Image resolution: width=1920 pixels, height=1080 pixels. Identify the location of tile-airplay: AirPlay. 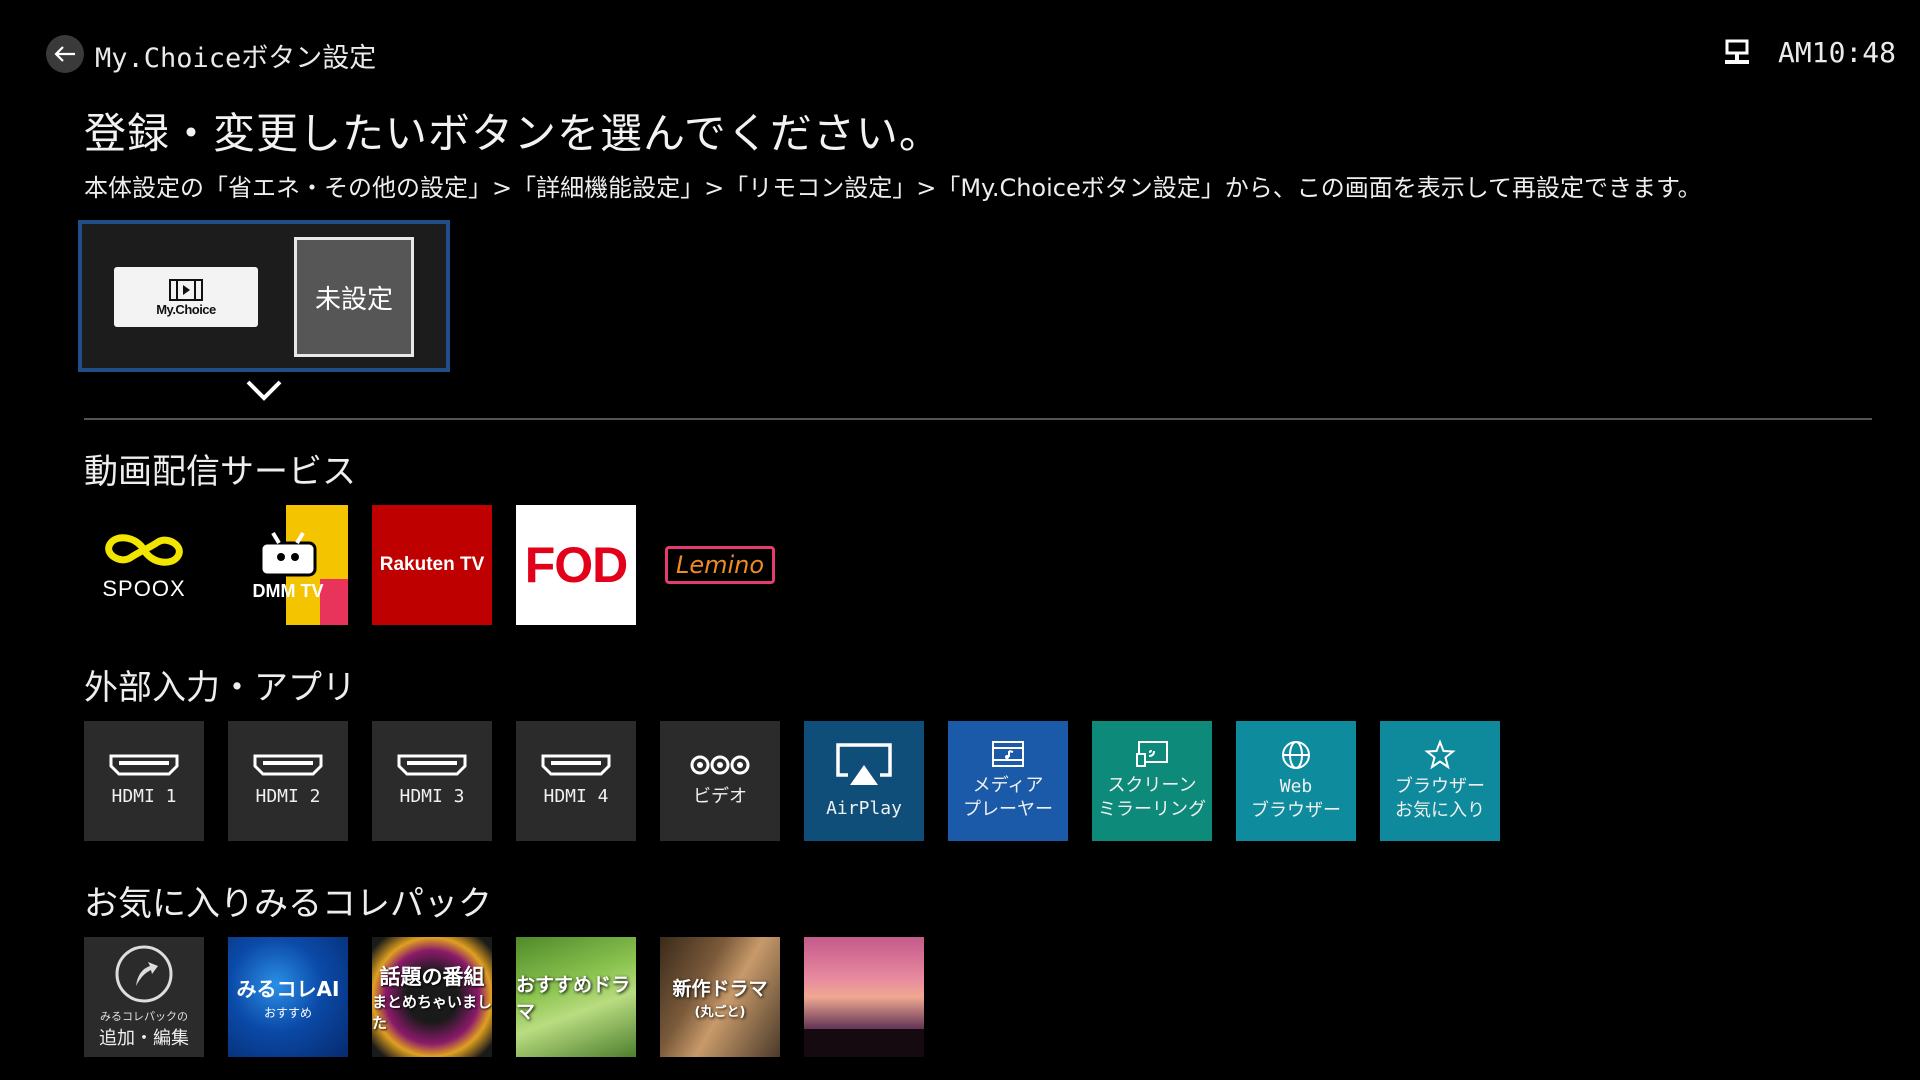
(864, 781).